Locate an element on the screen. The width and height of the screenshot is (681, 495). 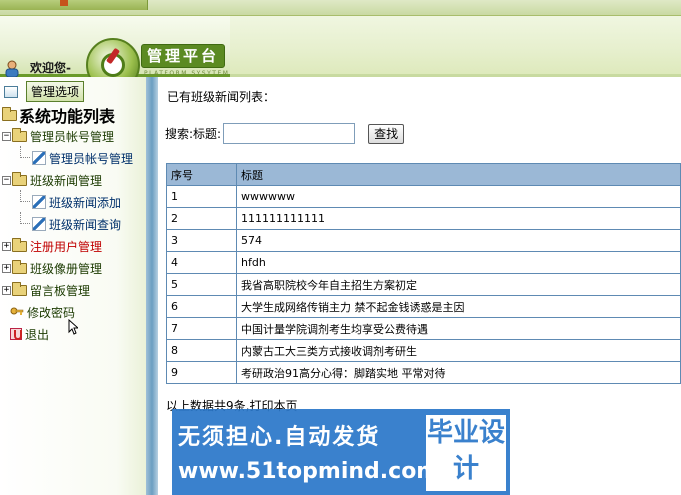
row-title: 大学生成网络传销主力 禁不起金钱诱惑是主因 is located at coordinates (458, 306).